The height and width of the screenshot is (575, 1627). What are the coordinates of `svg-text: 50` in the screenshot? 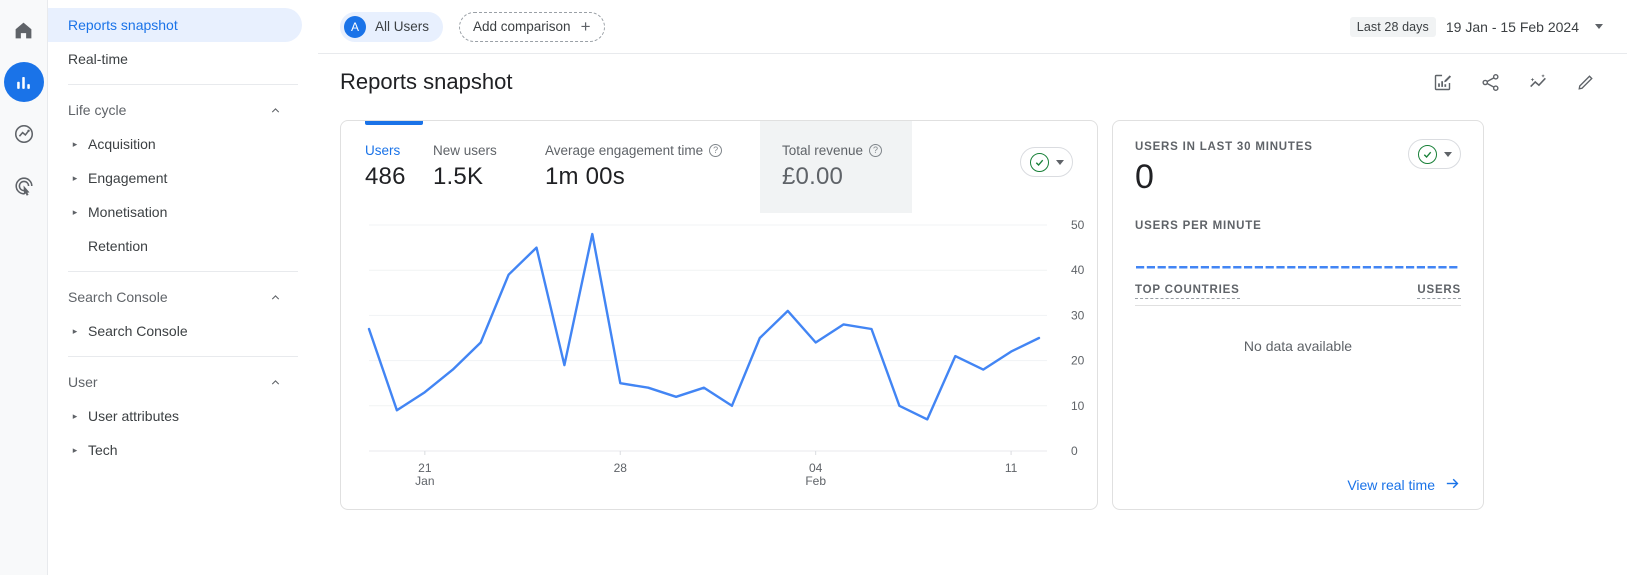 It's located at (1078, 225).